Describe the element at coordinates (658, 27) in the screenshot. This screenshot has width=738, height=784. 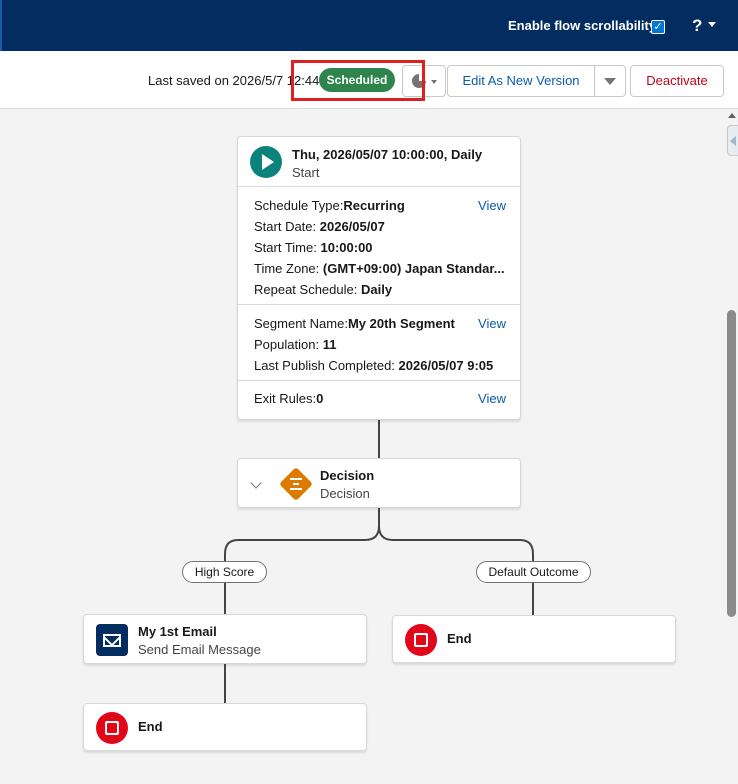
I see `scrollability-checkbox: ✓` at that location.